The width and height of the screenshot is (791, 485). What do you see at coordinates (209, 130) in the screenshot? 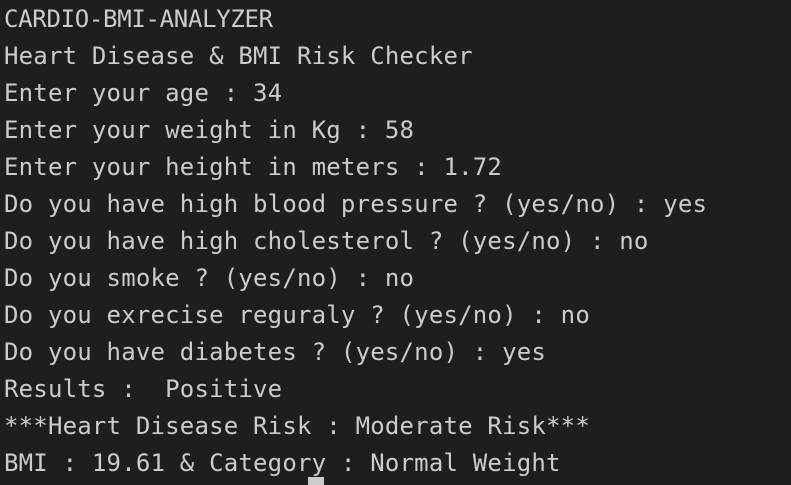
I see `weight-prompt-line: Enter your weight in Kg : 58` at bounding box center [209, 130].